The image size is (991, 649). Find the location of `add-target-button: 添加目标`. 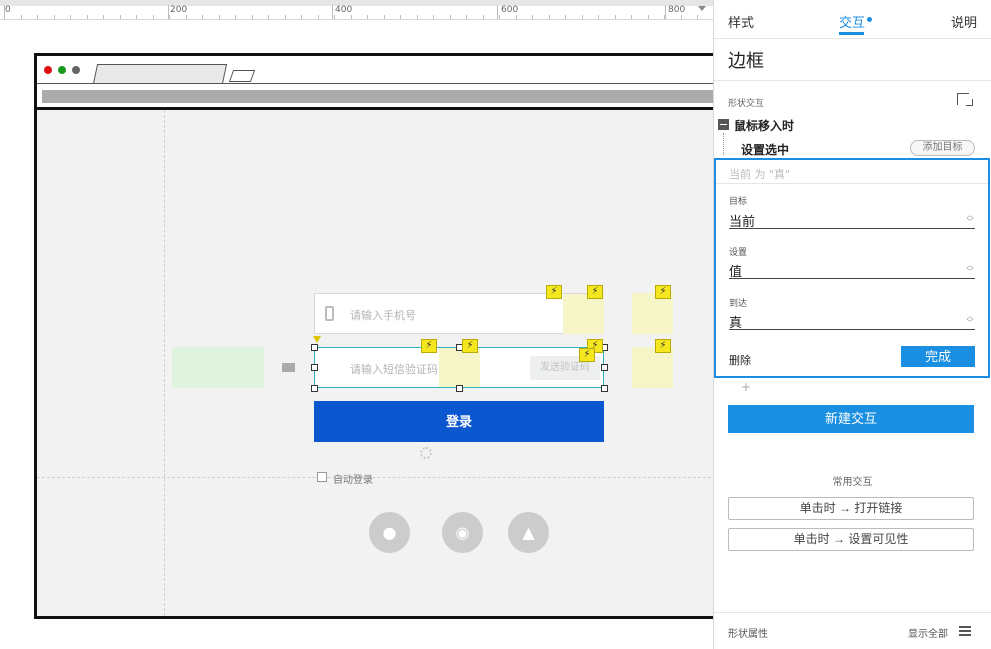

add-target-button: 添加目标 is located at coordinates (942, 148).